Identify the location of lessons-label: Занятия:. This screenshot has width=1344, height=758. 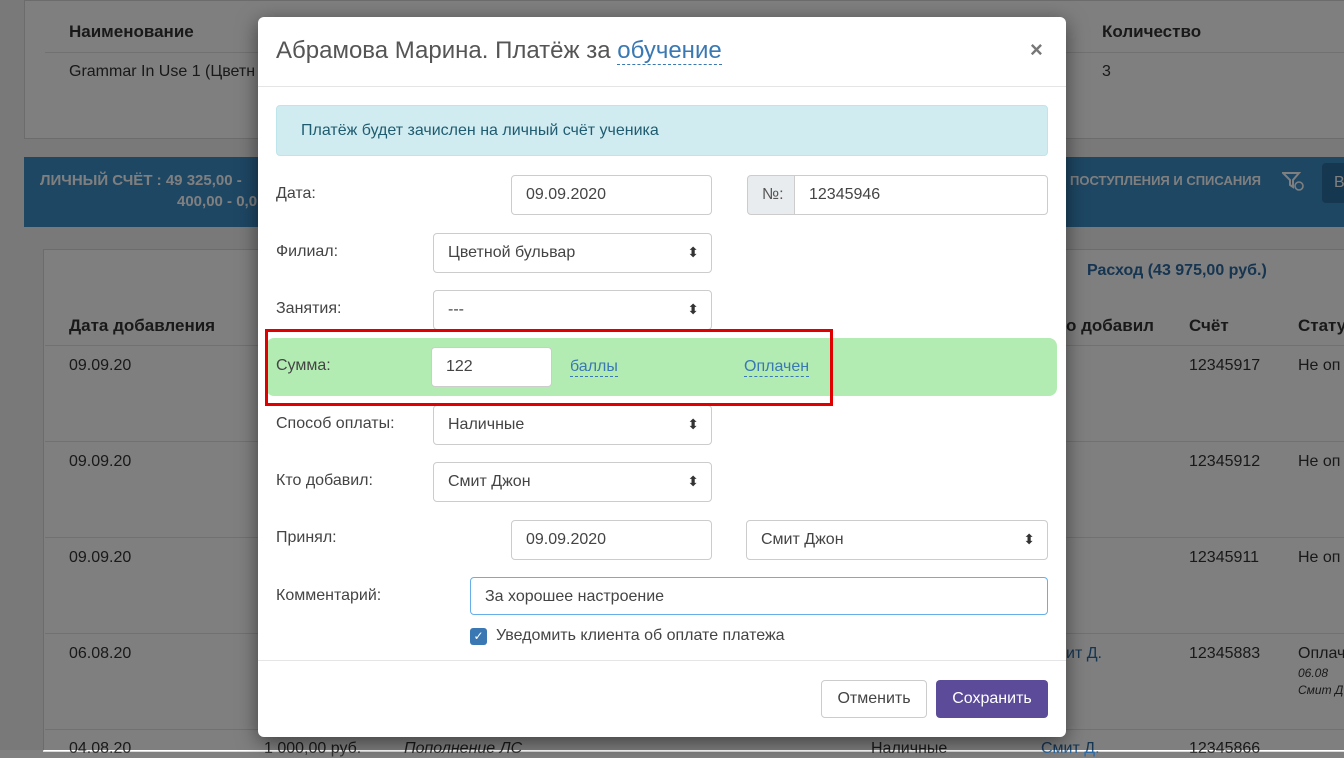
(309, 308).